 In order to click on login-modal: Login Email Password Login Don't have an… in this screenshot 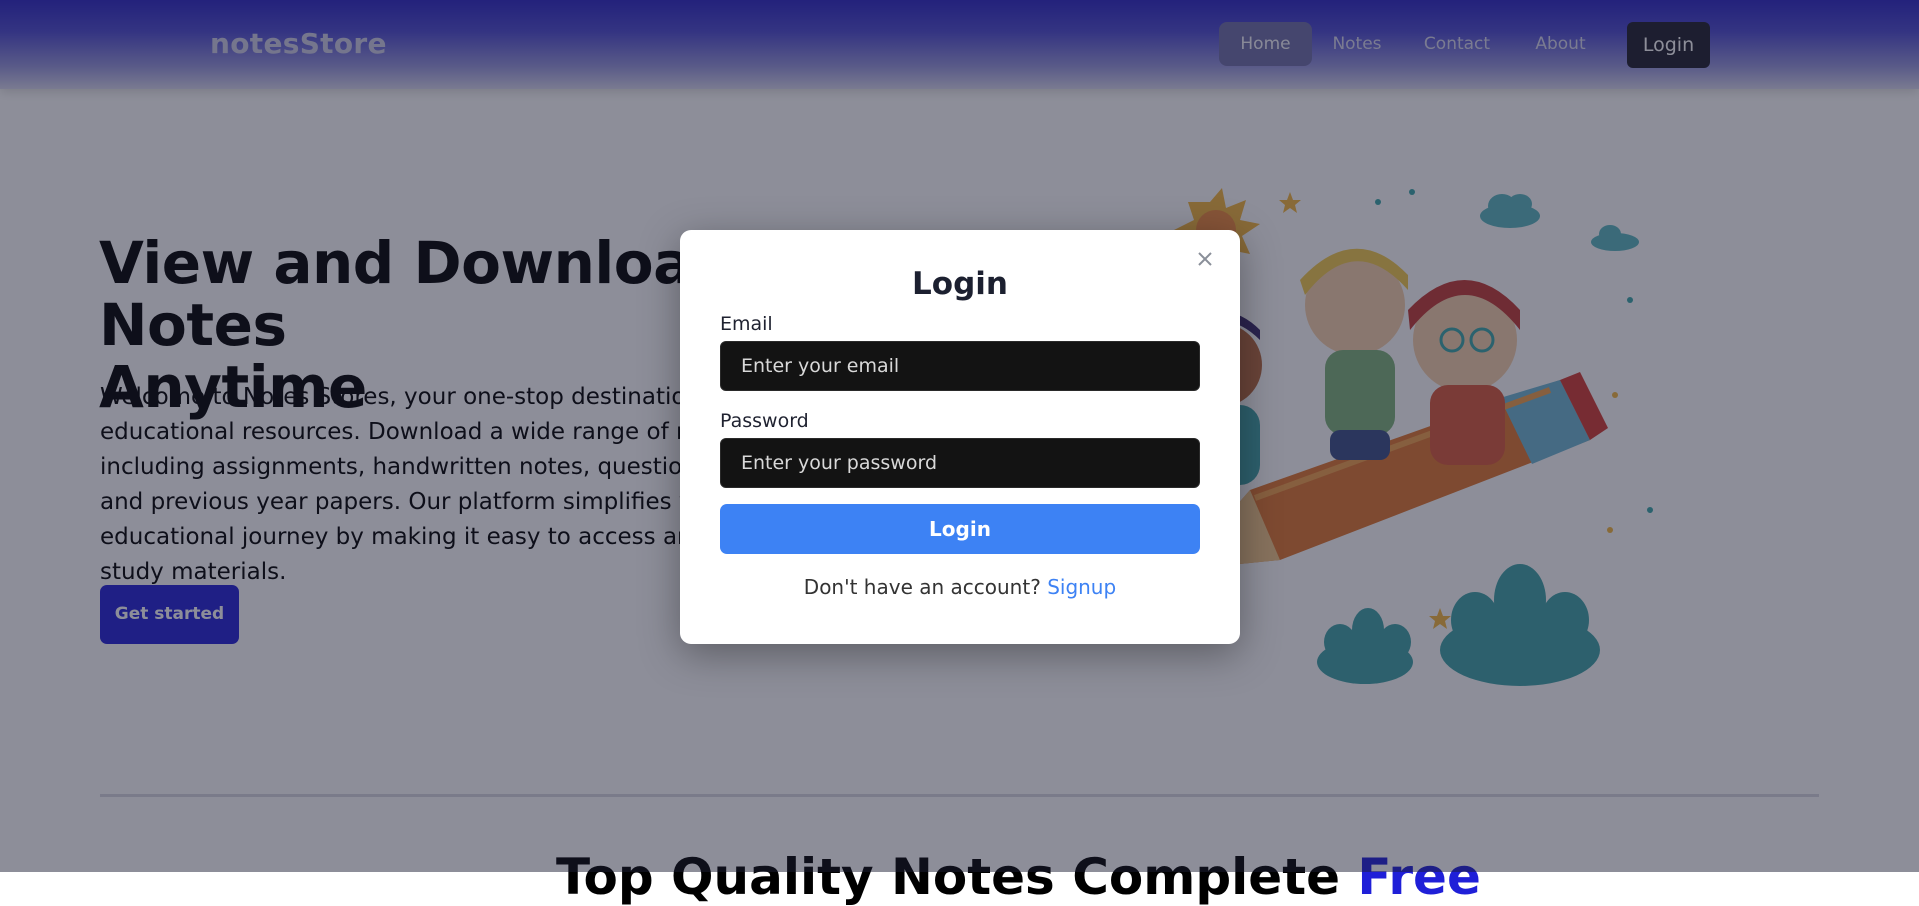, I will do `click(960, 437)`.